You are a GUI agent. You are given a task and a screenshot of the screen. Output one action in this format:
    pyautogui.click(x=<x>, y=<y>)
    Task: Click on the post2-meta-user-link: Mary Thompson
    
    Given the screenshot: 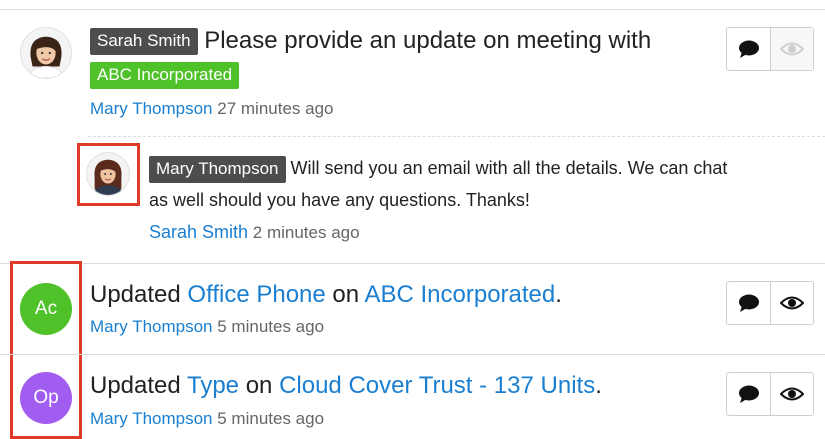 What is the action you would take?
    pyautogui.click(x=151, y=326)
    